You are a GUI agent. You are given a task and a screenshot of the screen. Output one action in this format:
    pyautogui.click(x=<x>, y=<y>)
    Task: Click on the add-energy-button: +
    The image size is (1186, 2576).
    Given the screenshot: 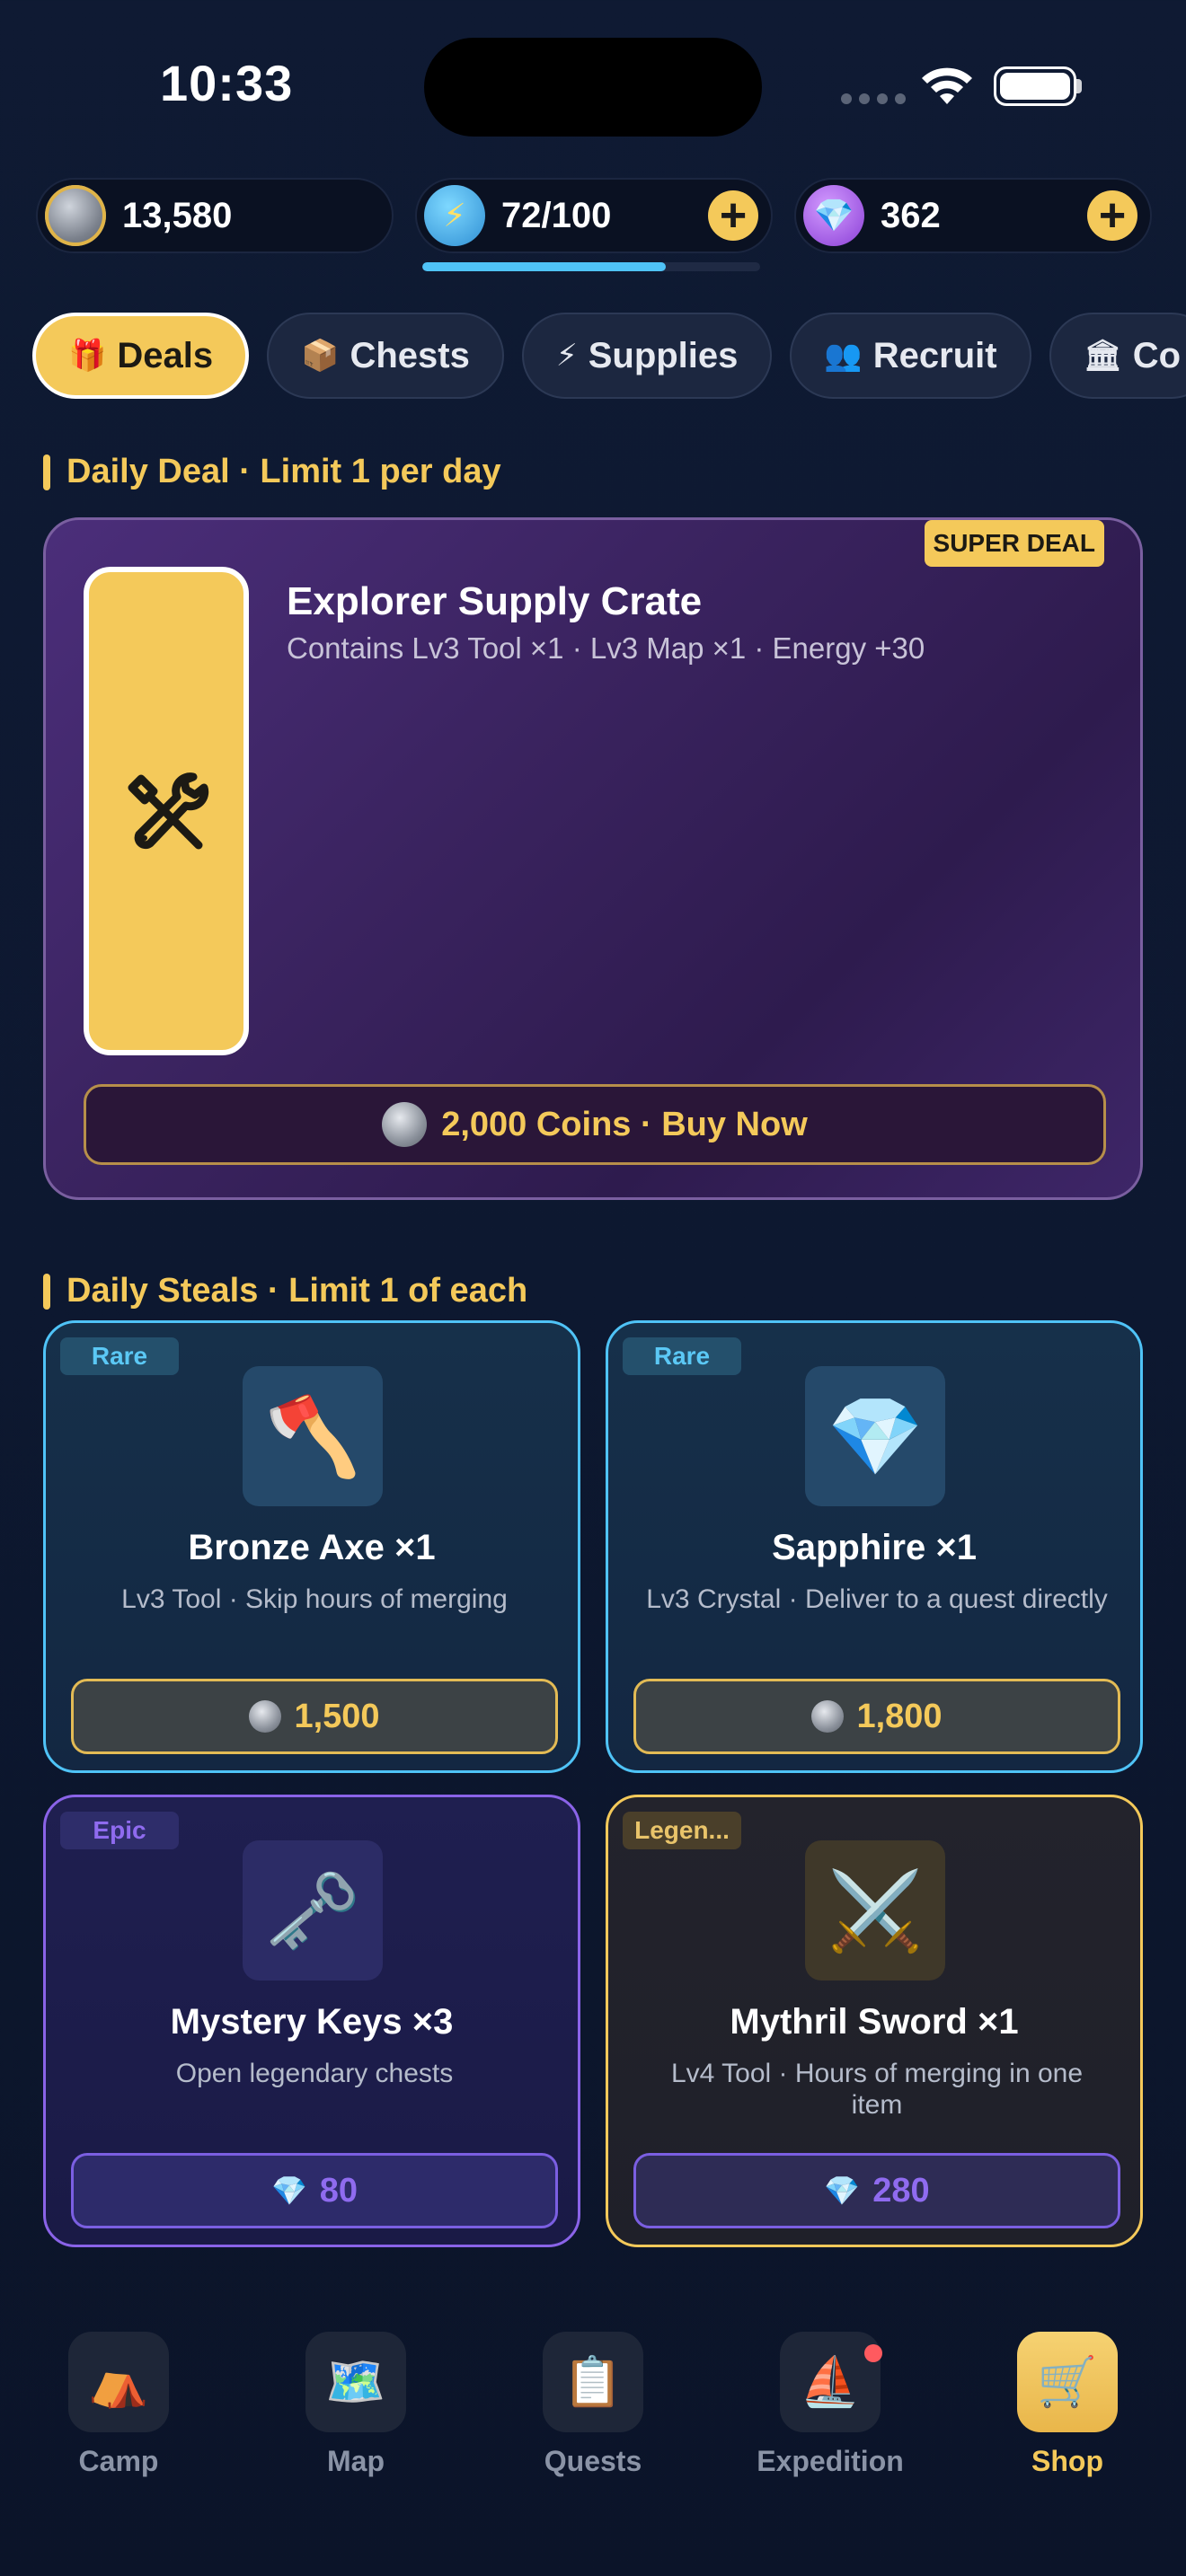 What is the action you would take?
    pyautogui.click(x=733, y=215)
    